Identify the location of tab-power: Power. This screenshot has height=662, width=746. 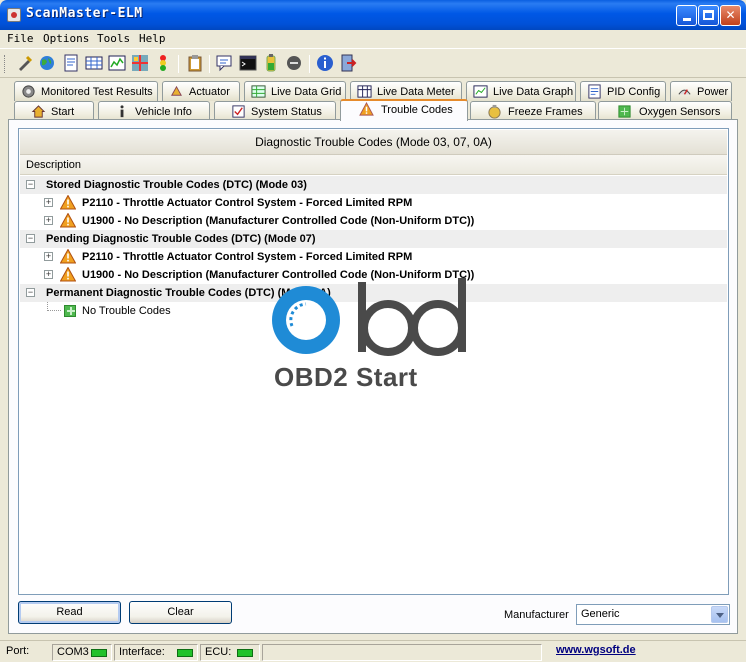
(701, 91).